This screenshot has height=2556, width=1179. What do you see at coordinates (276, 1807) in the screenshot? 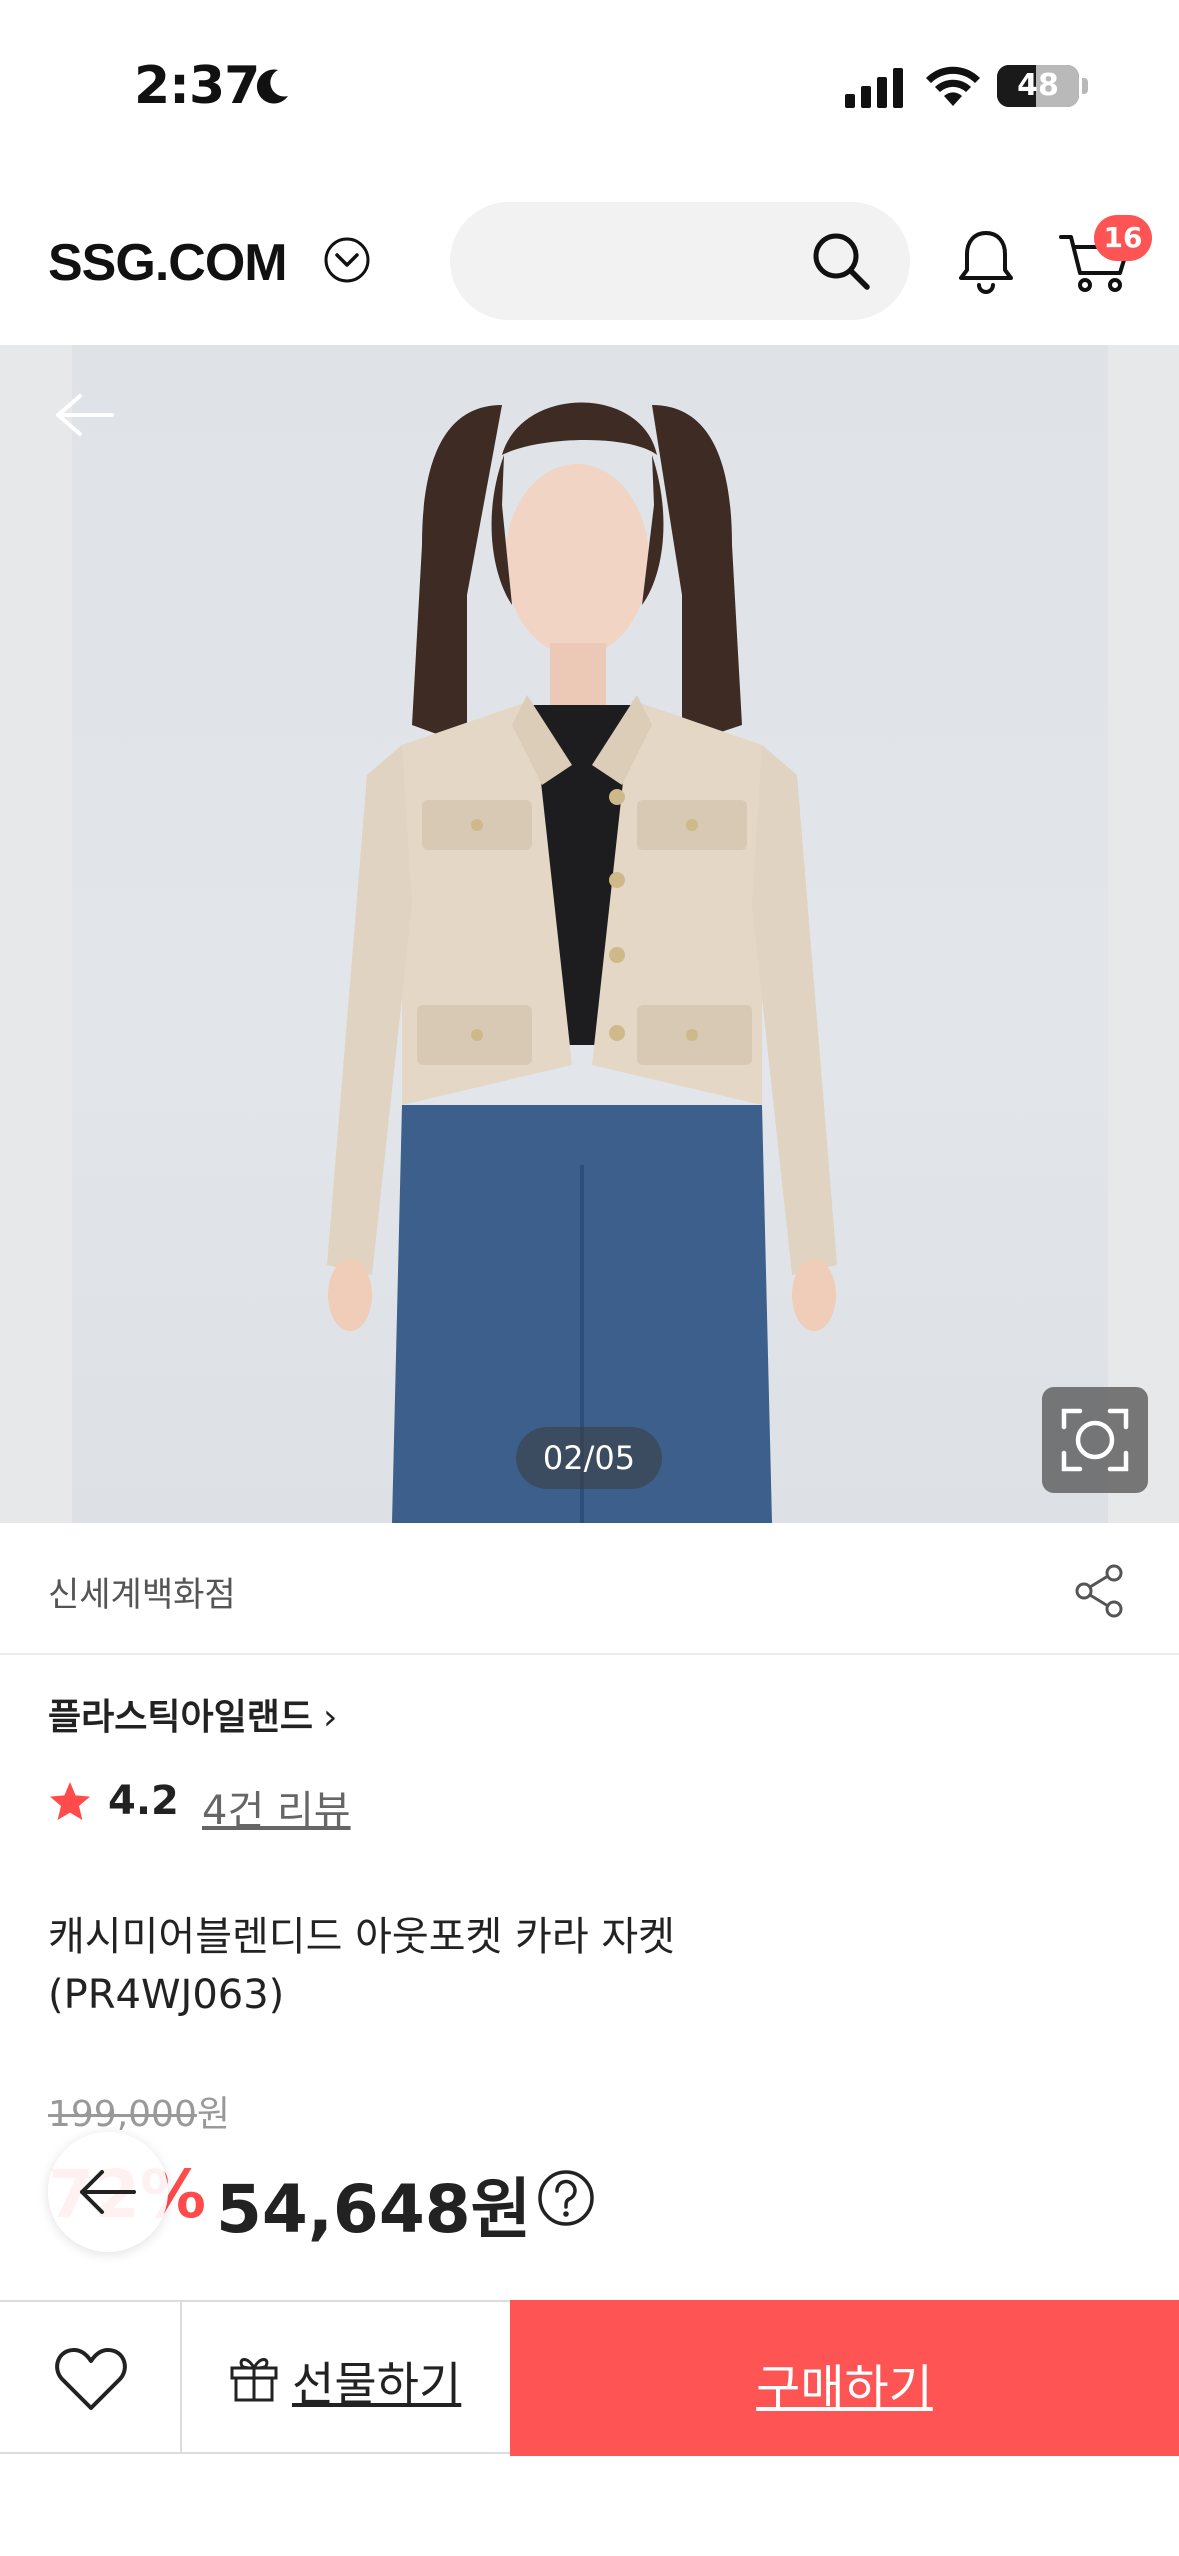
I see `review-count-link: 4건 리뷰` at bounding box center [276, 1807].